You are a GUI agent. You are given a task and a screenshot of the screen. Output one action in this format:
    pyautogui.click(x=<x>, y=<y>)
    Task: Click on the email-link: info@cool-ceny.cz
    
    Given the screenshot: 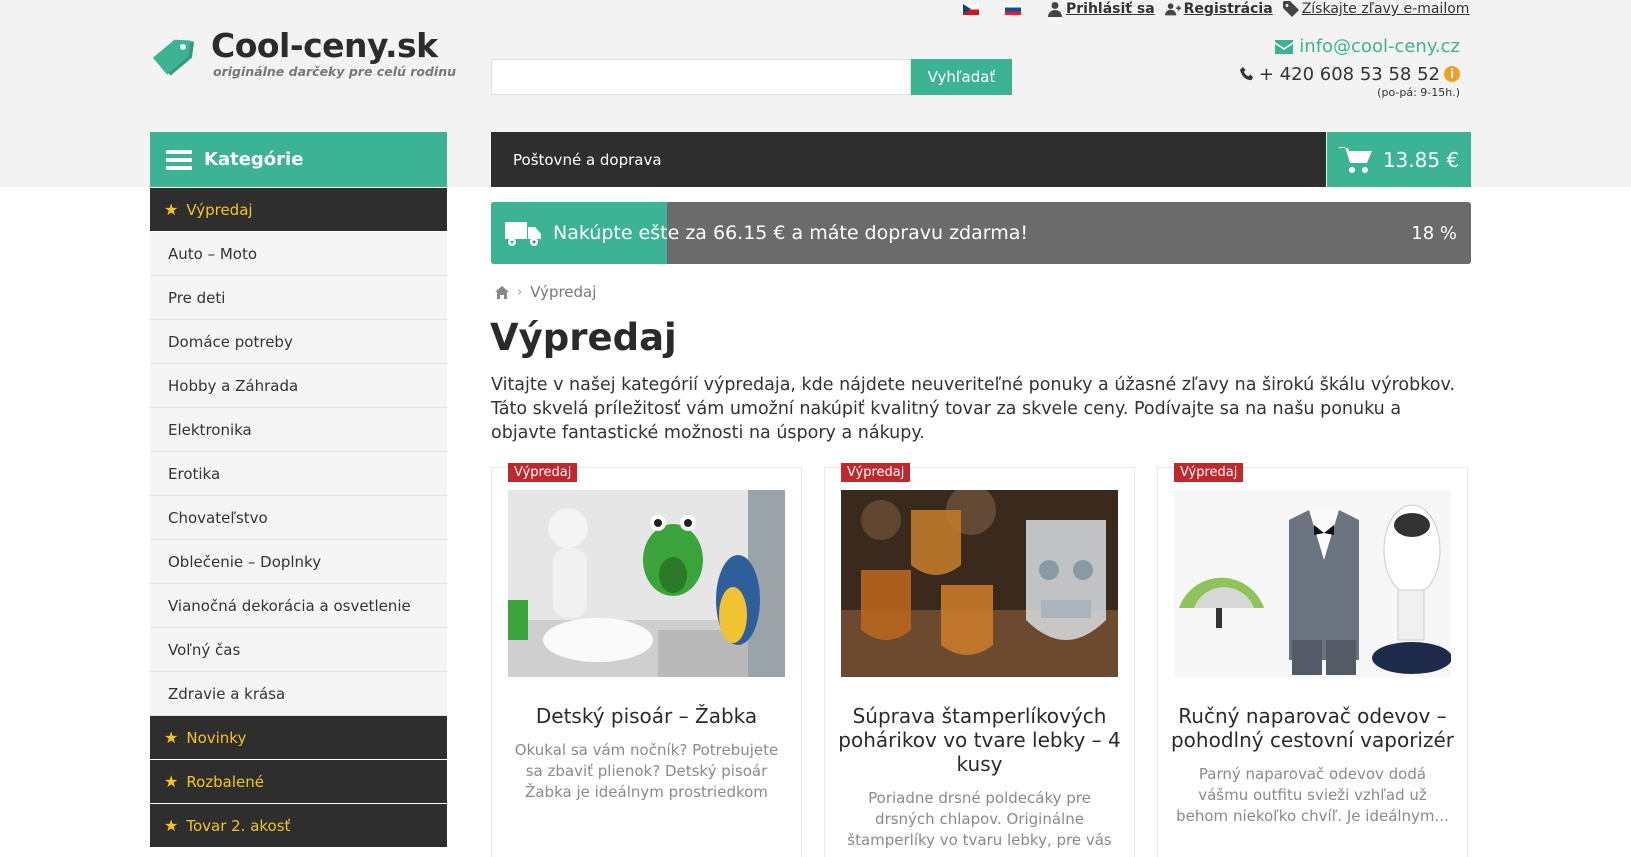 What is the action you would take?
    pyautogui.click(x=1367, y=46)
    